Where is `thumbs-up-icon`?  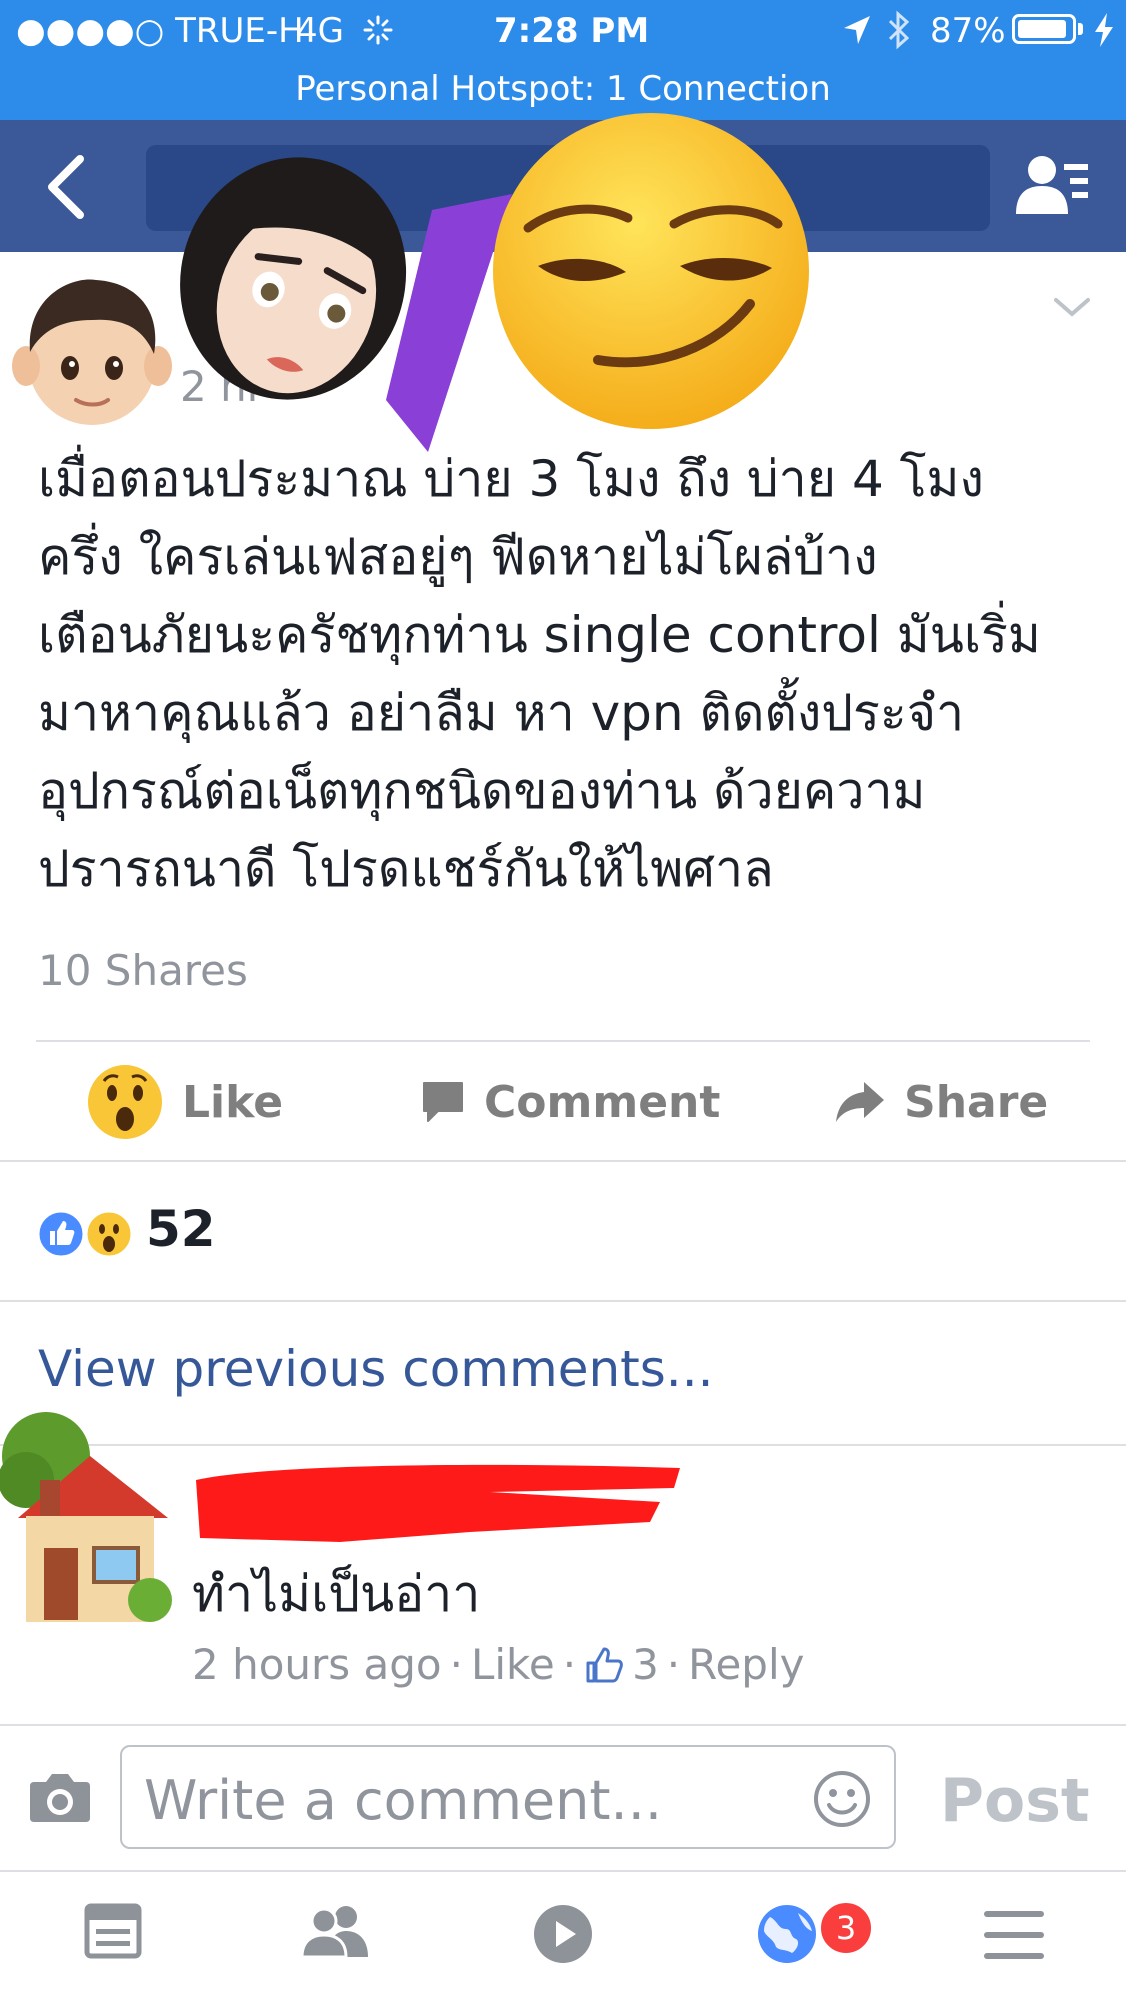 thumbs-up-icon is located at coordinates (604, 1664).